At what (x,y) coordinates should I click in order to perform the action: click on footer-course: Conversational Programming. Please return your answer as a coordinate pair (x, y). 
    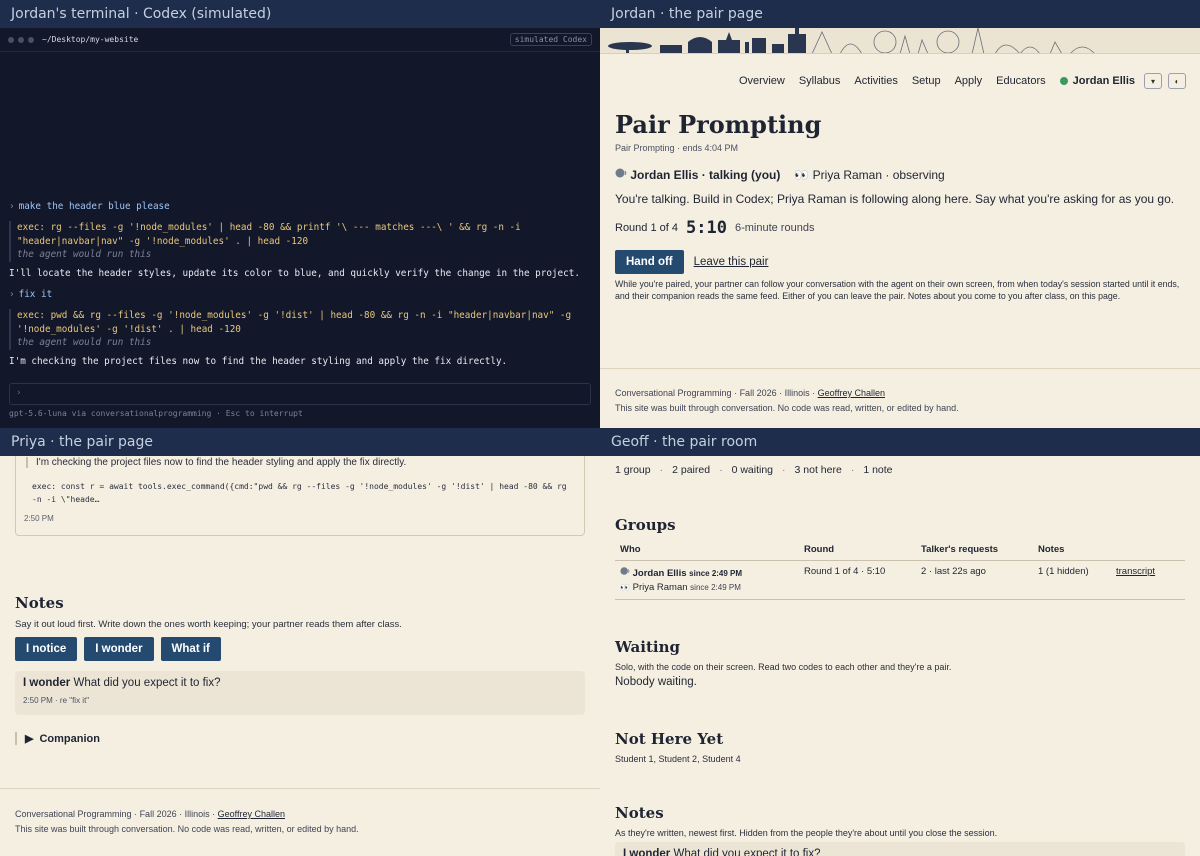
    Looking at the image, I should click on (73, 814).